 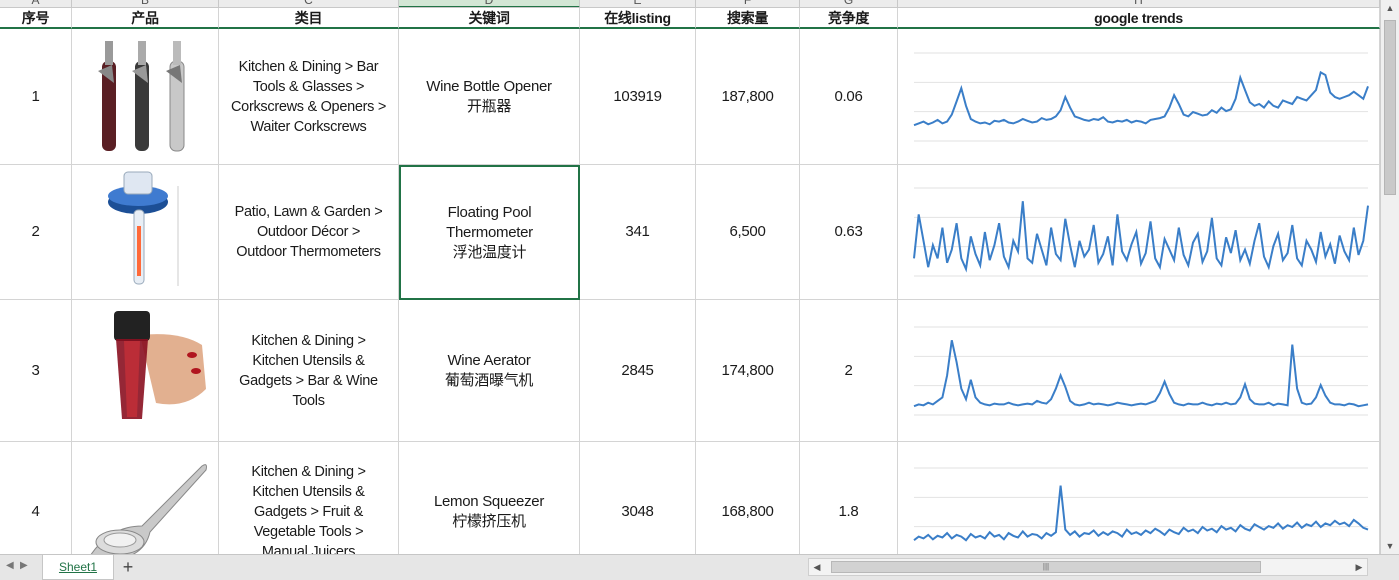 I want to click on horizontal-scrollbar: ◀ ||| ▶, so click(x=1088, y=567).